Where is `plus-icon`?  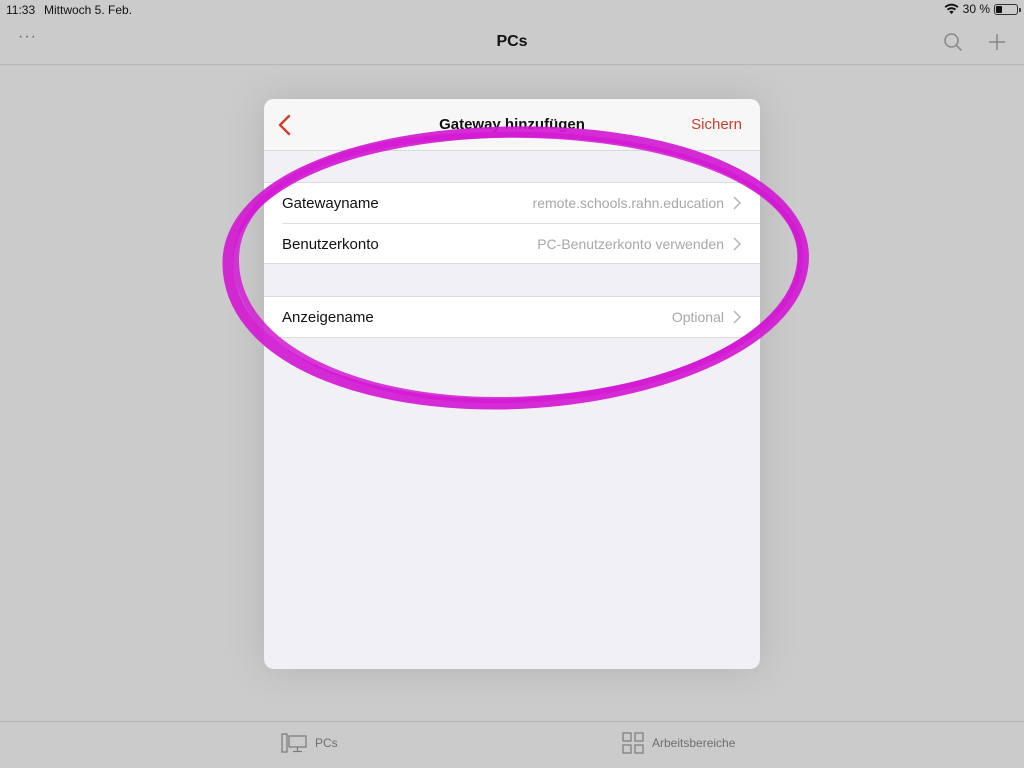
plus-icon is located at coordinates (997, 42).